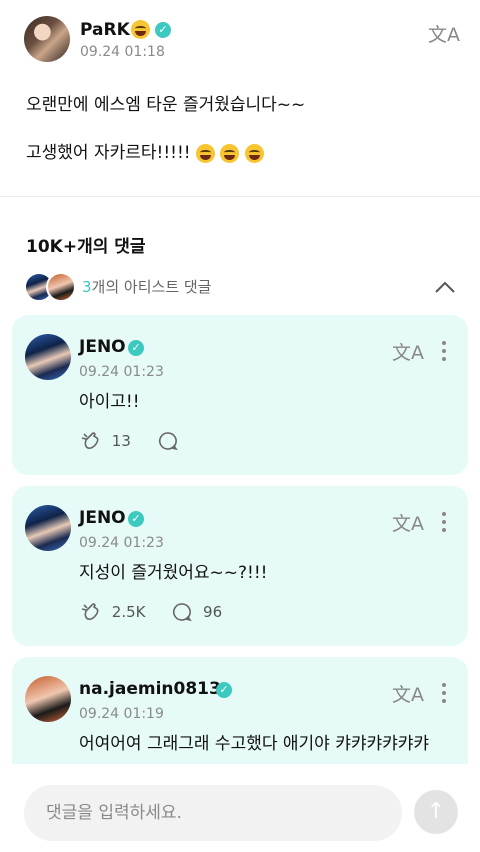 The height and width of the screenshot is (852, 480). What do you see at coordinates (87, 287) in the screenshot?
I see `artist-comments-count: 3` at bounding box center [87, 287].